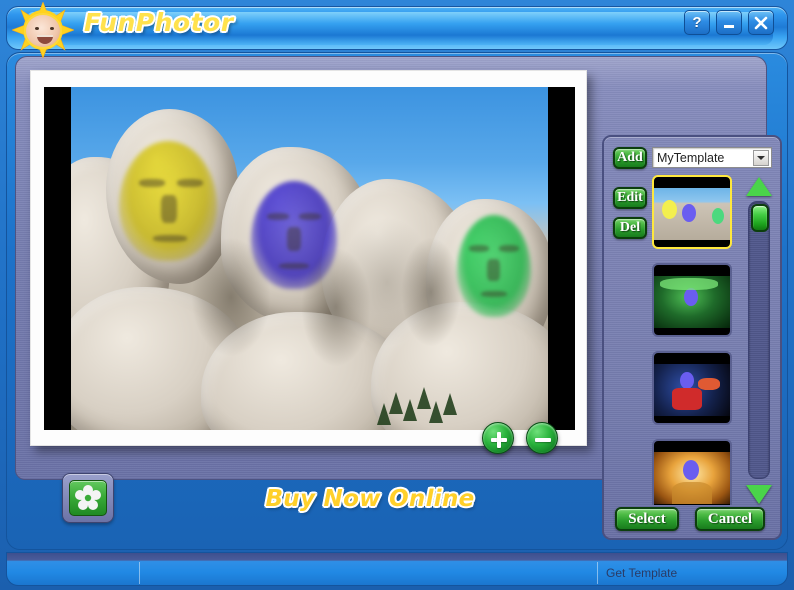  I want to click on zoom-in-button, so click(498, 438).